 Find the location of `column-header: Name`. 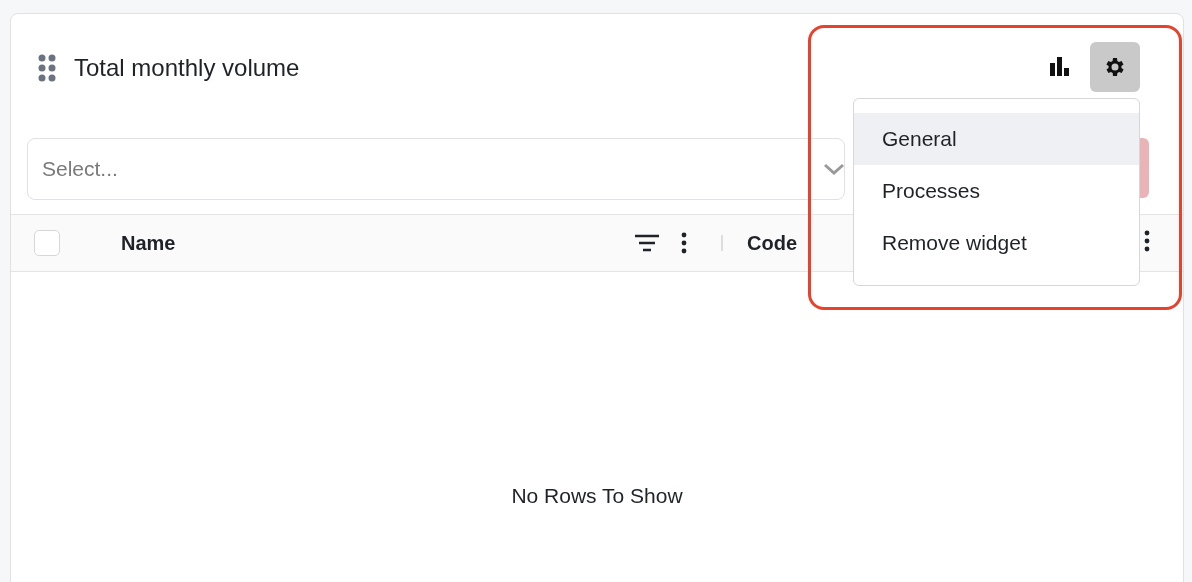

column-header: Name is located at coordinates (378, 243).